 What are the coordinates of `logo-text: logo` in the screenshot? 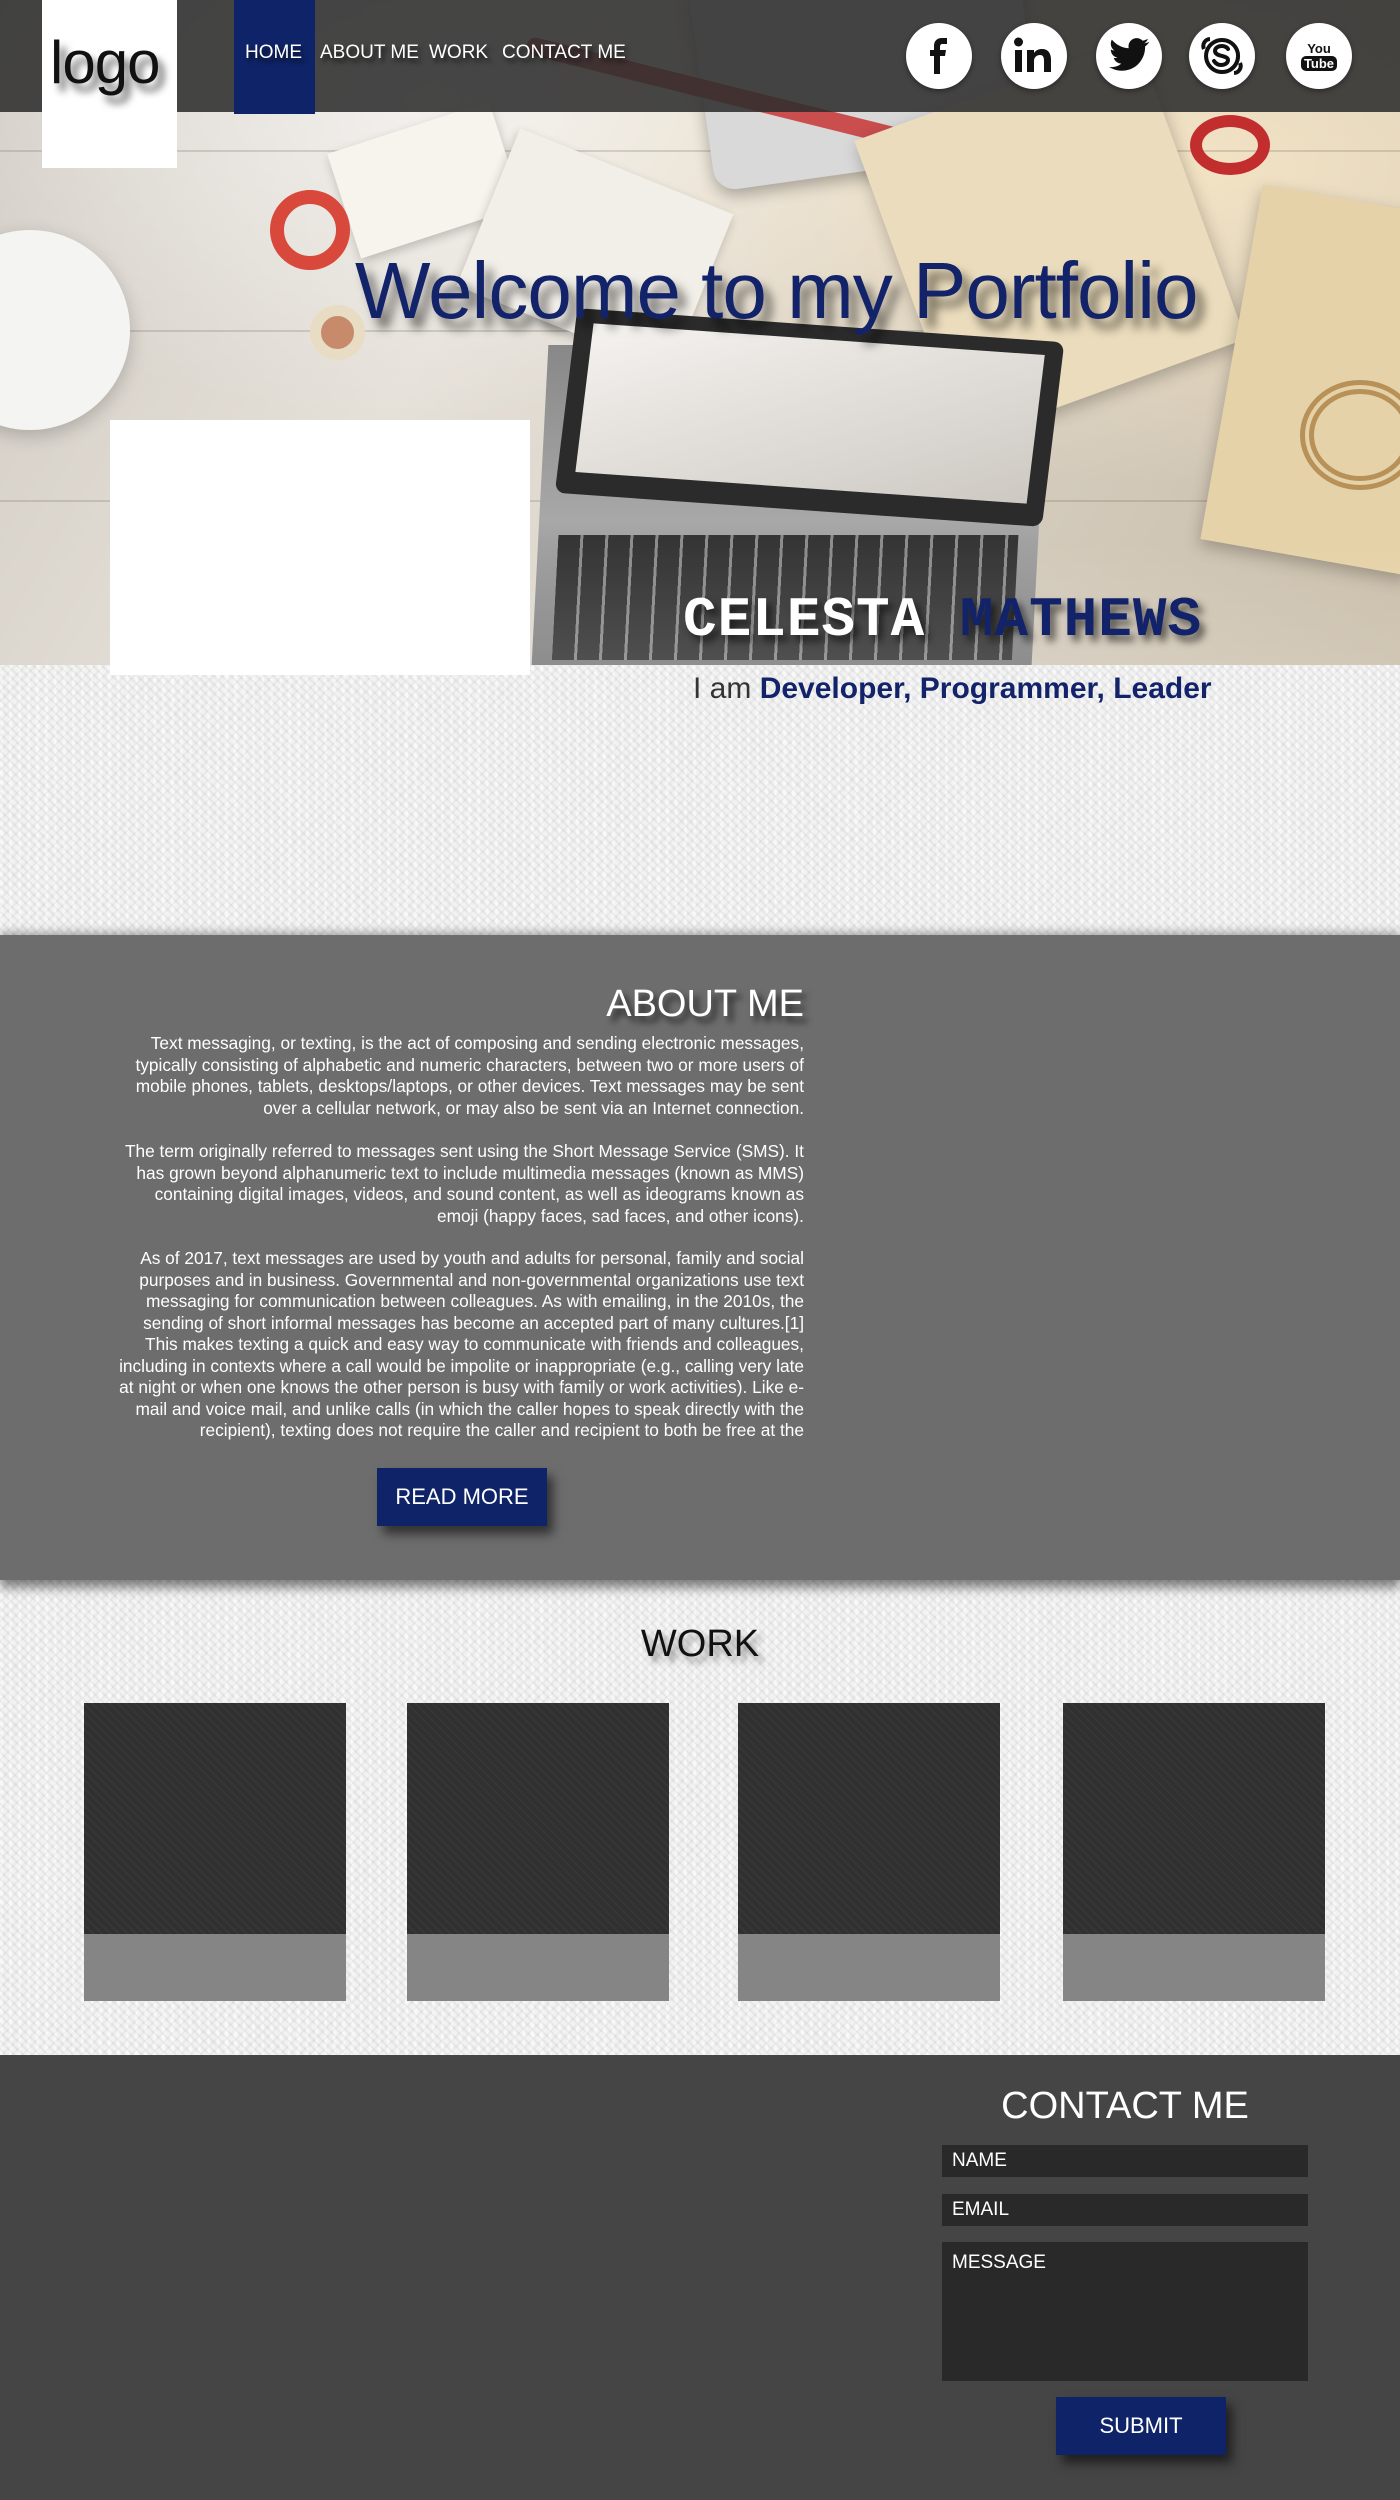 It's located at (105, 62).